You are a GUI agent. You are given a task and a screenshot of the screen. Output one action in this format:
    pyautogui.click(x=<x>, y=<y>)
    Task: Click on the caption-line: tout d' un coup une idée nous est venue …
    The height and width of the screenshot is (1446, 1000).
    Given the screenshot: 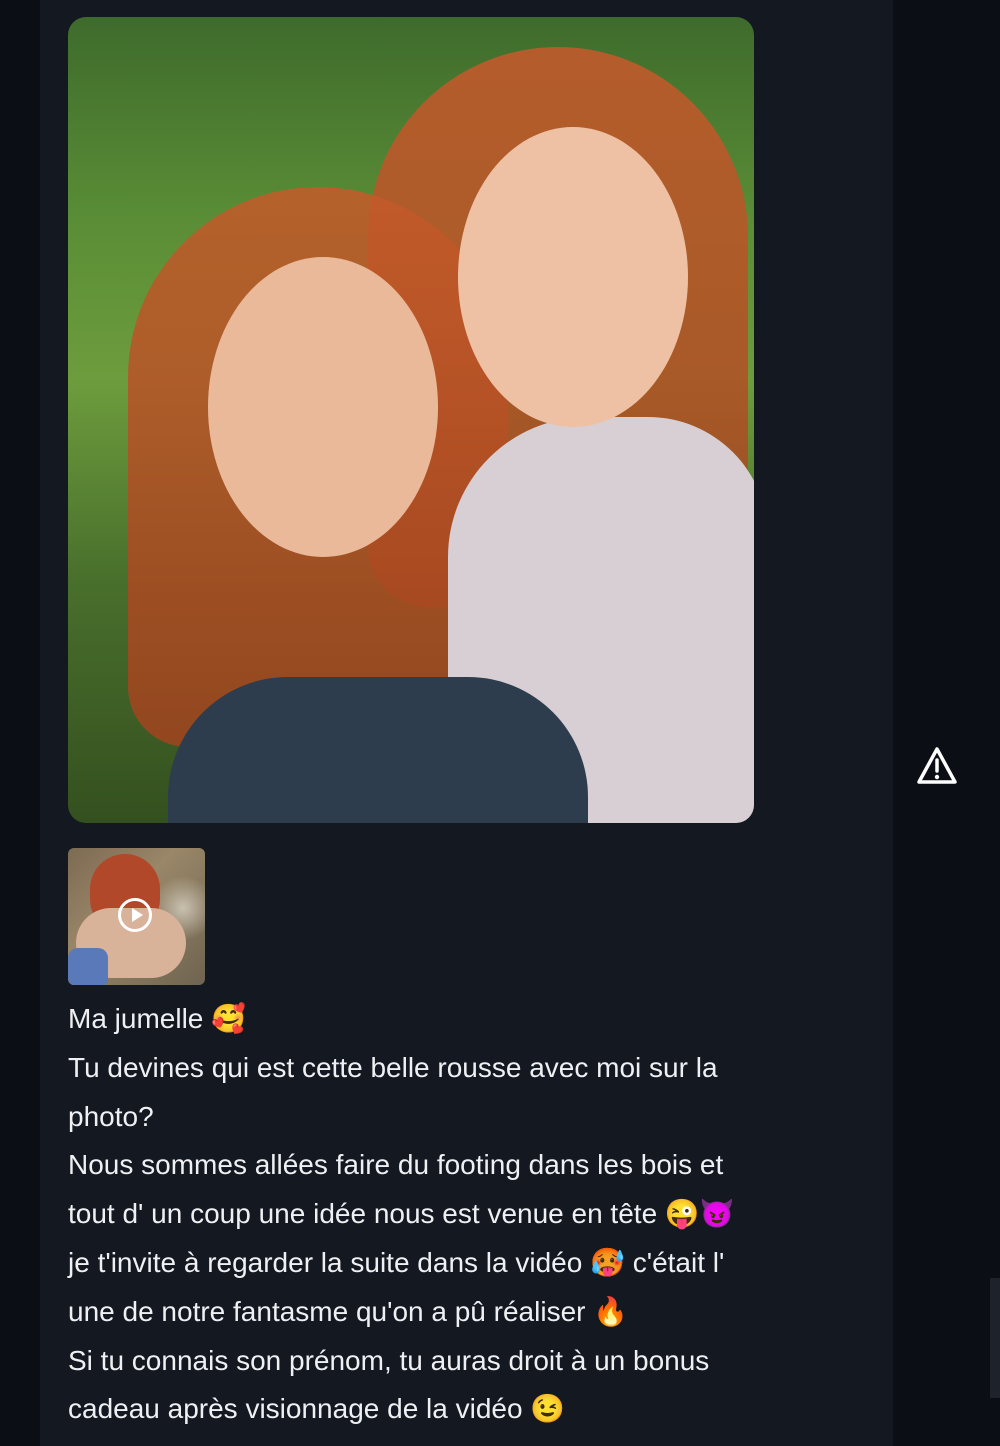 What is the action you would take?
    pyautogui.click(x=401, y=1214)
    